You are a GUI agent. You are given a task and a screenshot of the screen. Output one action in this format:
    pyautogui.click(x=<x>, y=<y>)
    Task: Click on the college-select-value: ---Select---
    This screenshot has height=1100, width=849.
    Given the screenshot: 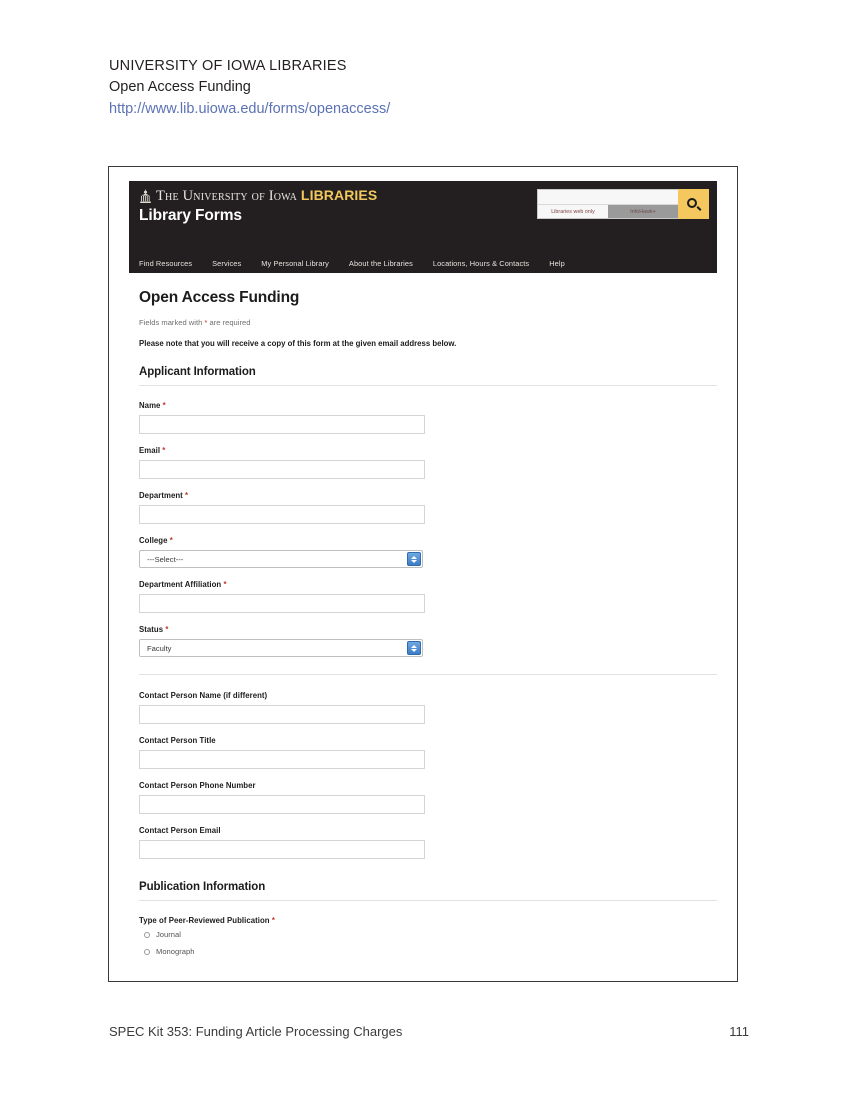 What is the action you would take?
    pyautogui.click(x=165, y=559)
    